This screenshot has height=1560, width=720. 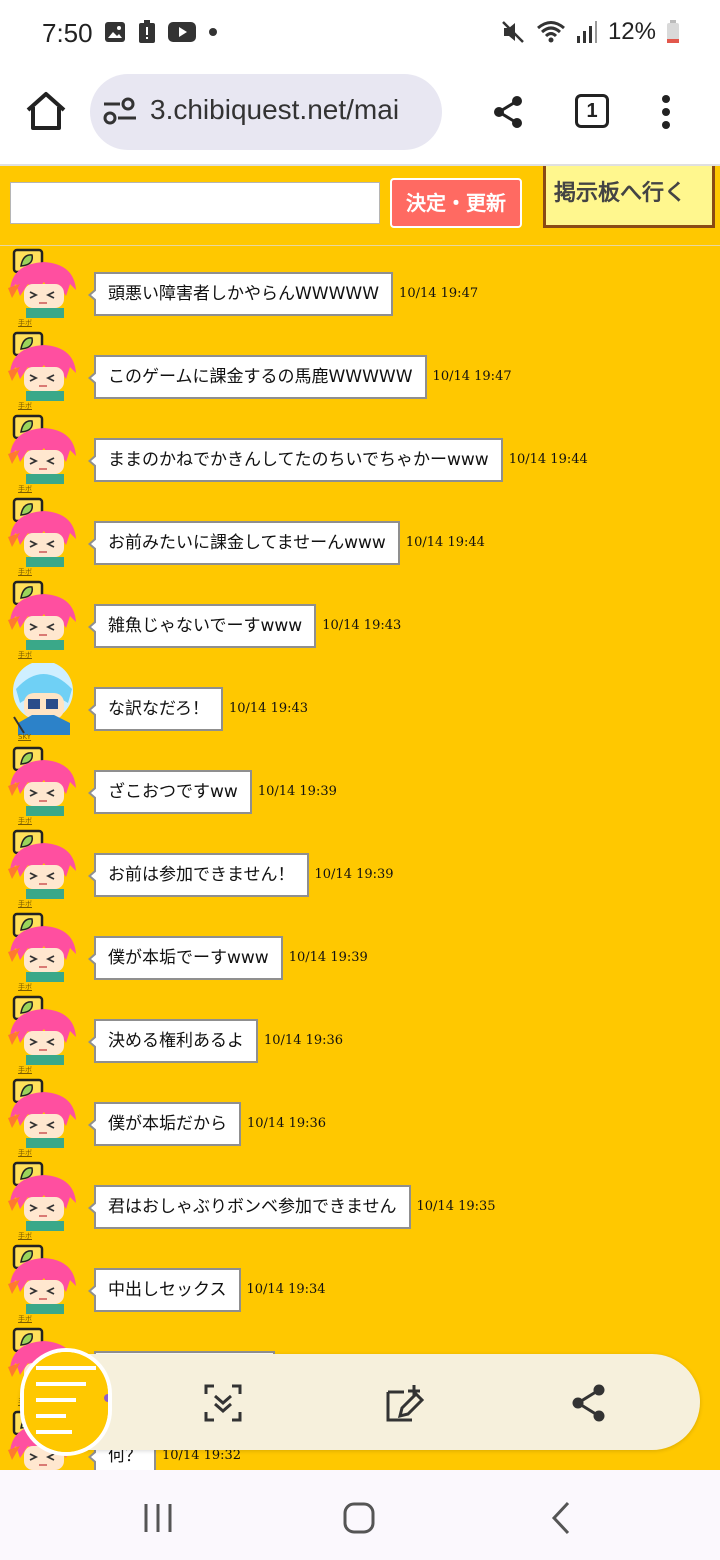 I want to click on message-timestamp: 10/14 19:34, so click(x=286, y=1289).